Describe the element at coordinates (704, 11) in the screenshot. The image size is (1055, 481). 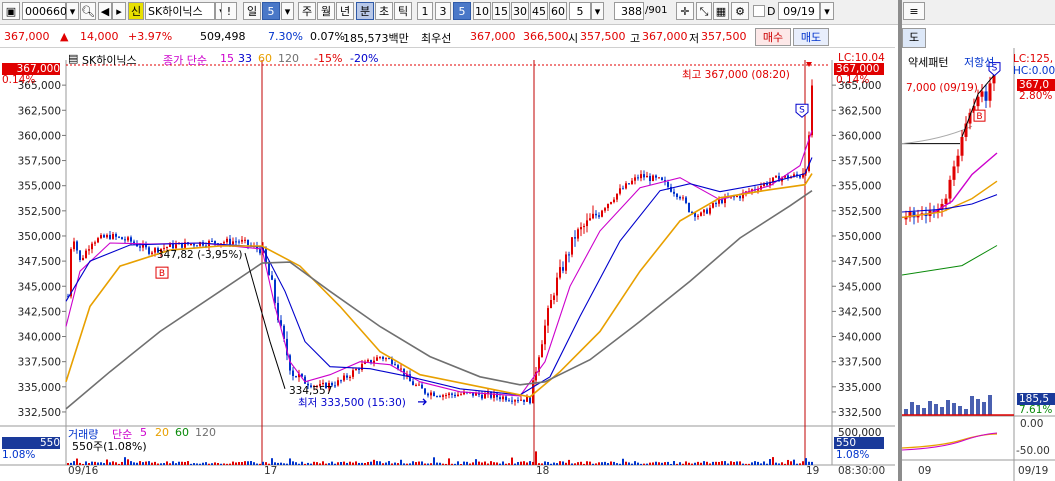
I see `tool-icon: ⤡` at that location.